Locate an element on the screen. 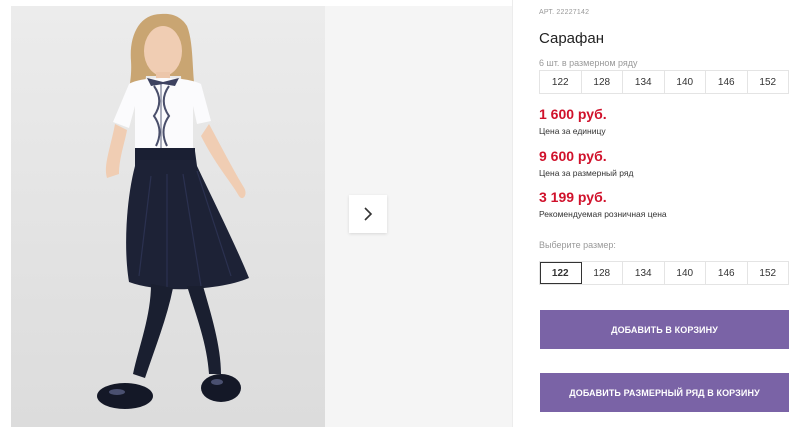 This screenshot has width=800, height=427. unit-price-caption: Цена за единицу is located at coordinates (572, 131).